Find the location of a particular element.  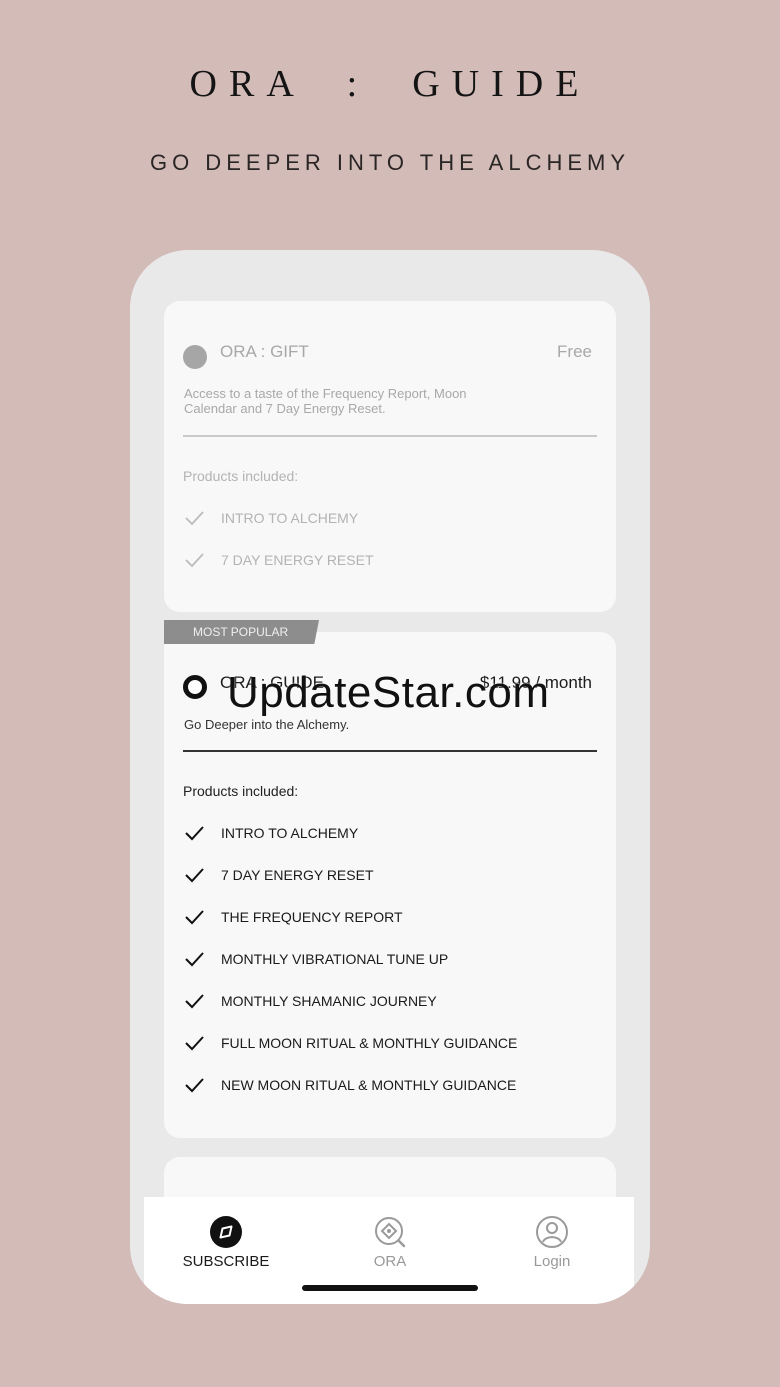

plan-price: Free is located at coordinates (574, 351).